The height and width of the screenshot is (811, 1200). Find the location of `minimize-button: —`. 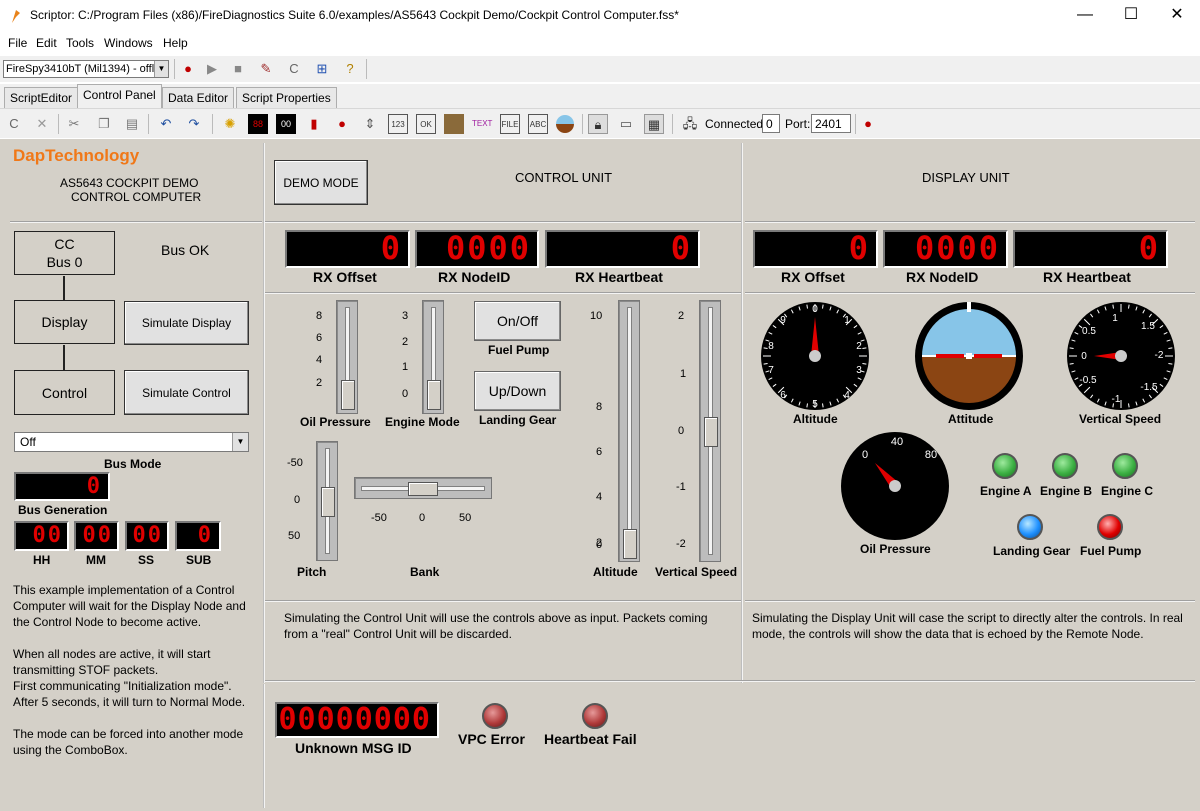

minimize-button: — is located at coordinates (1085, 16).